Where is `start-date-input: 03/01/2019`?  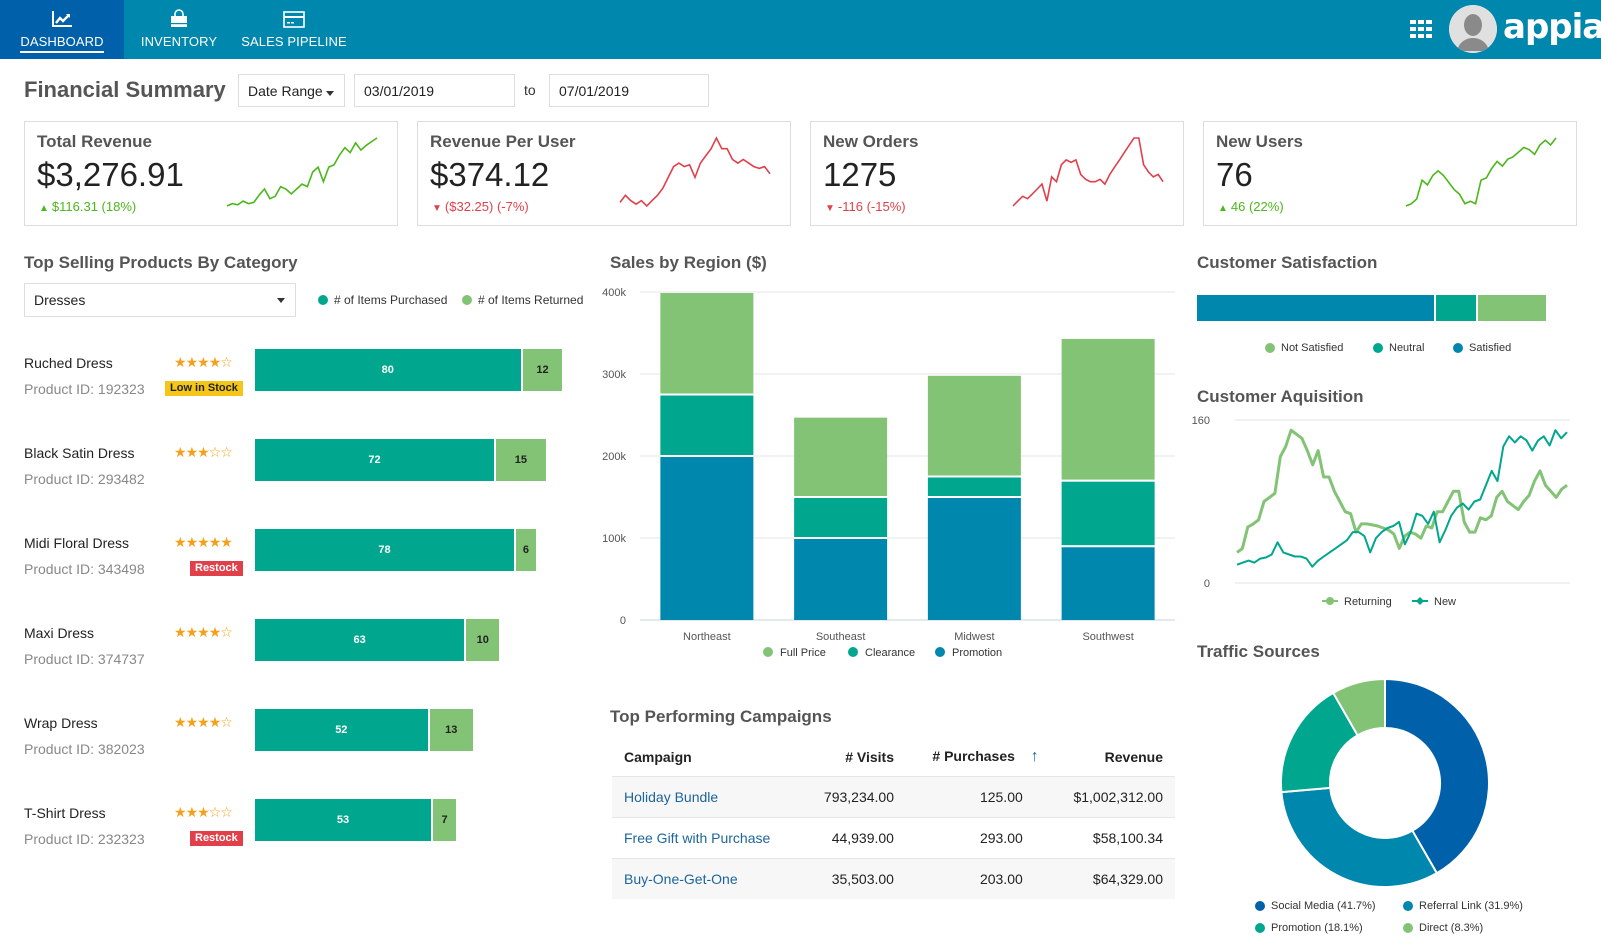
start-date-input: 03/01/2019 is located at coordinates (434, 90).